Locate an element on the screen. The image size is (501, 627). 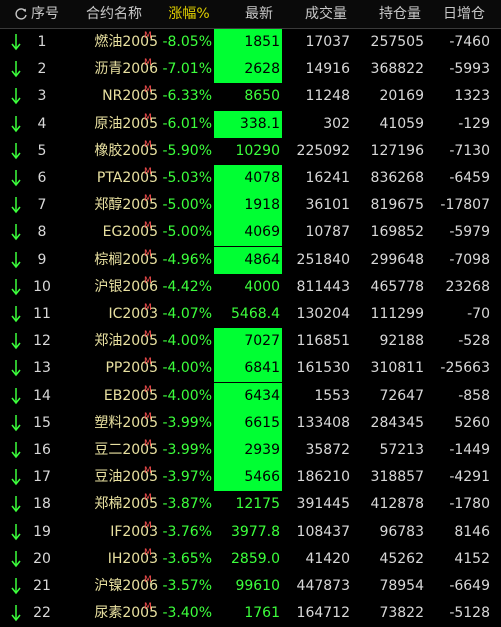
daily-oi-change: -6649 is located at coordinates (469, 586).